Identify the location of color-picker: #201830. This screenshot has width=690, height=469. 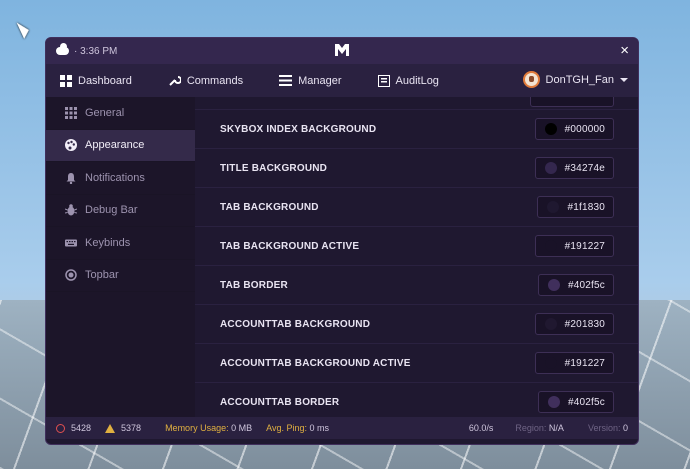
(574, 324).